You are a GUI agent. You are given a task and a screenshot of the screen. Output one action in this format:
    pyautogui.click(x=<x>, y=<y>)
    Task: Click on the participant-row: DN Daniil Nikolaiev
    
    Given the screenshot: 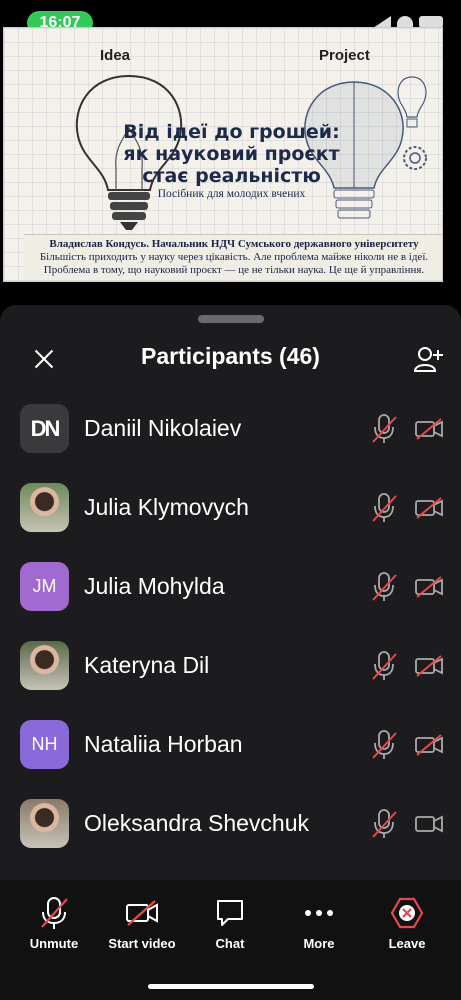 What is the action you would take?
    pyautogui.click(x=230, y=439)
    